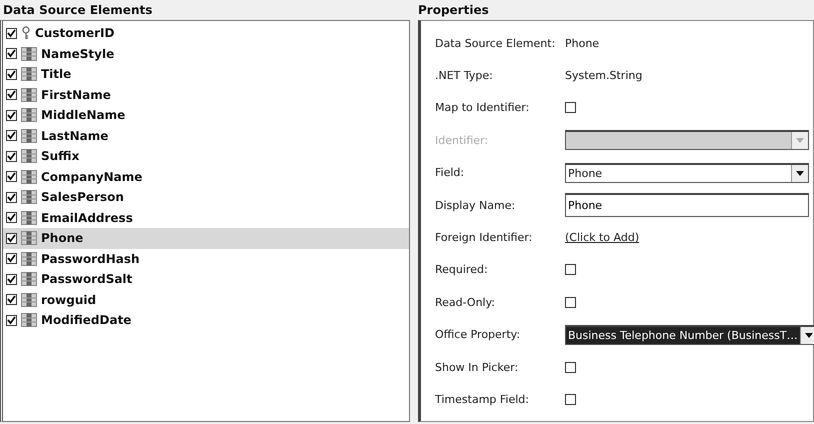  I want to click on key-icon, so click(26, 33).